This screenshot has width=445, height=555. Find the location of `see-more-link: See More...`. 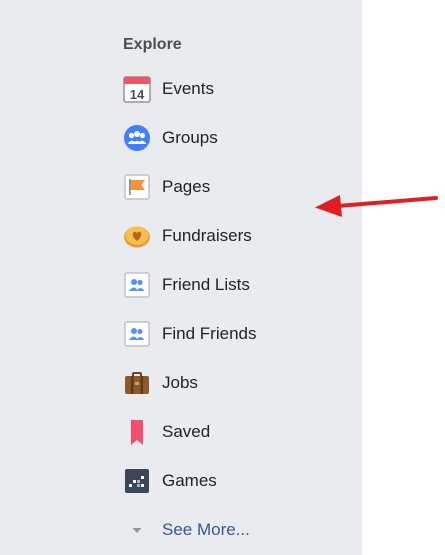

see-more-link: See More... is located at coordinates (188, 529).